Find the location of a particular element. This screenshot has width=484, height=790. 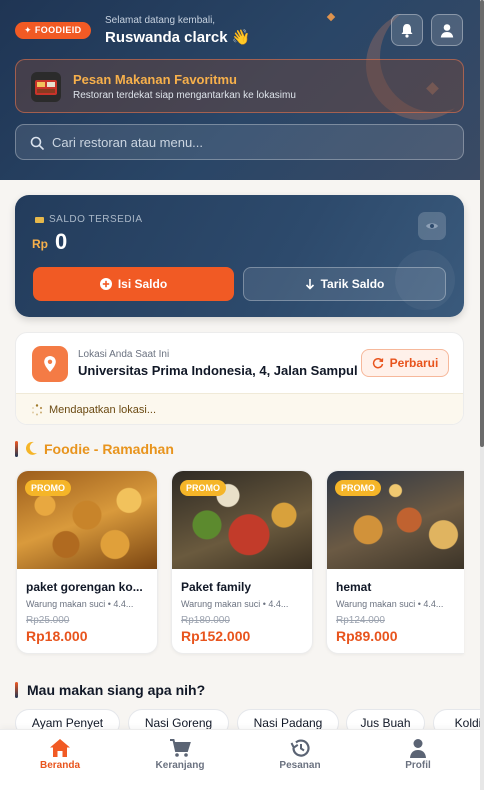

refresh-icon is located at coordinates (377, 363).